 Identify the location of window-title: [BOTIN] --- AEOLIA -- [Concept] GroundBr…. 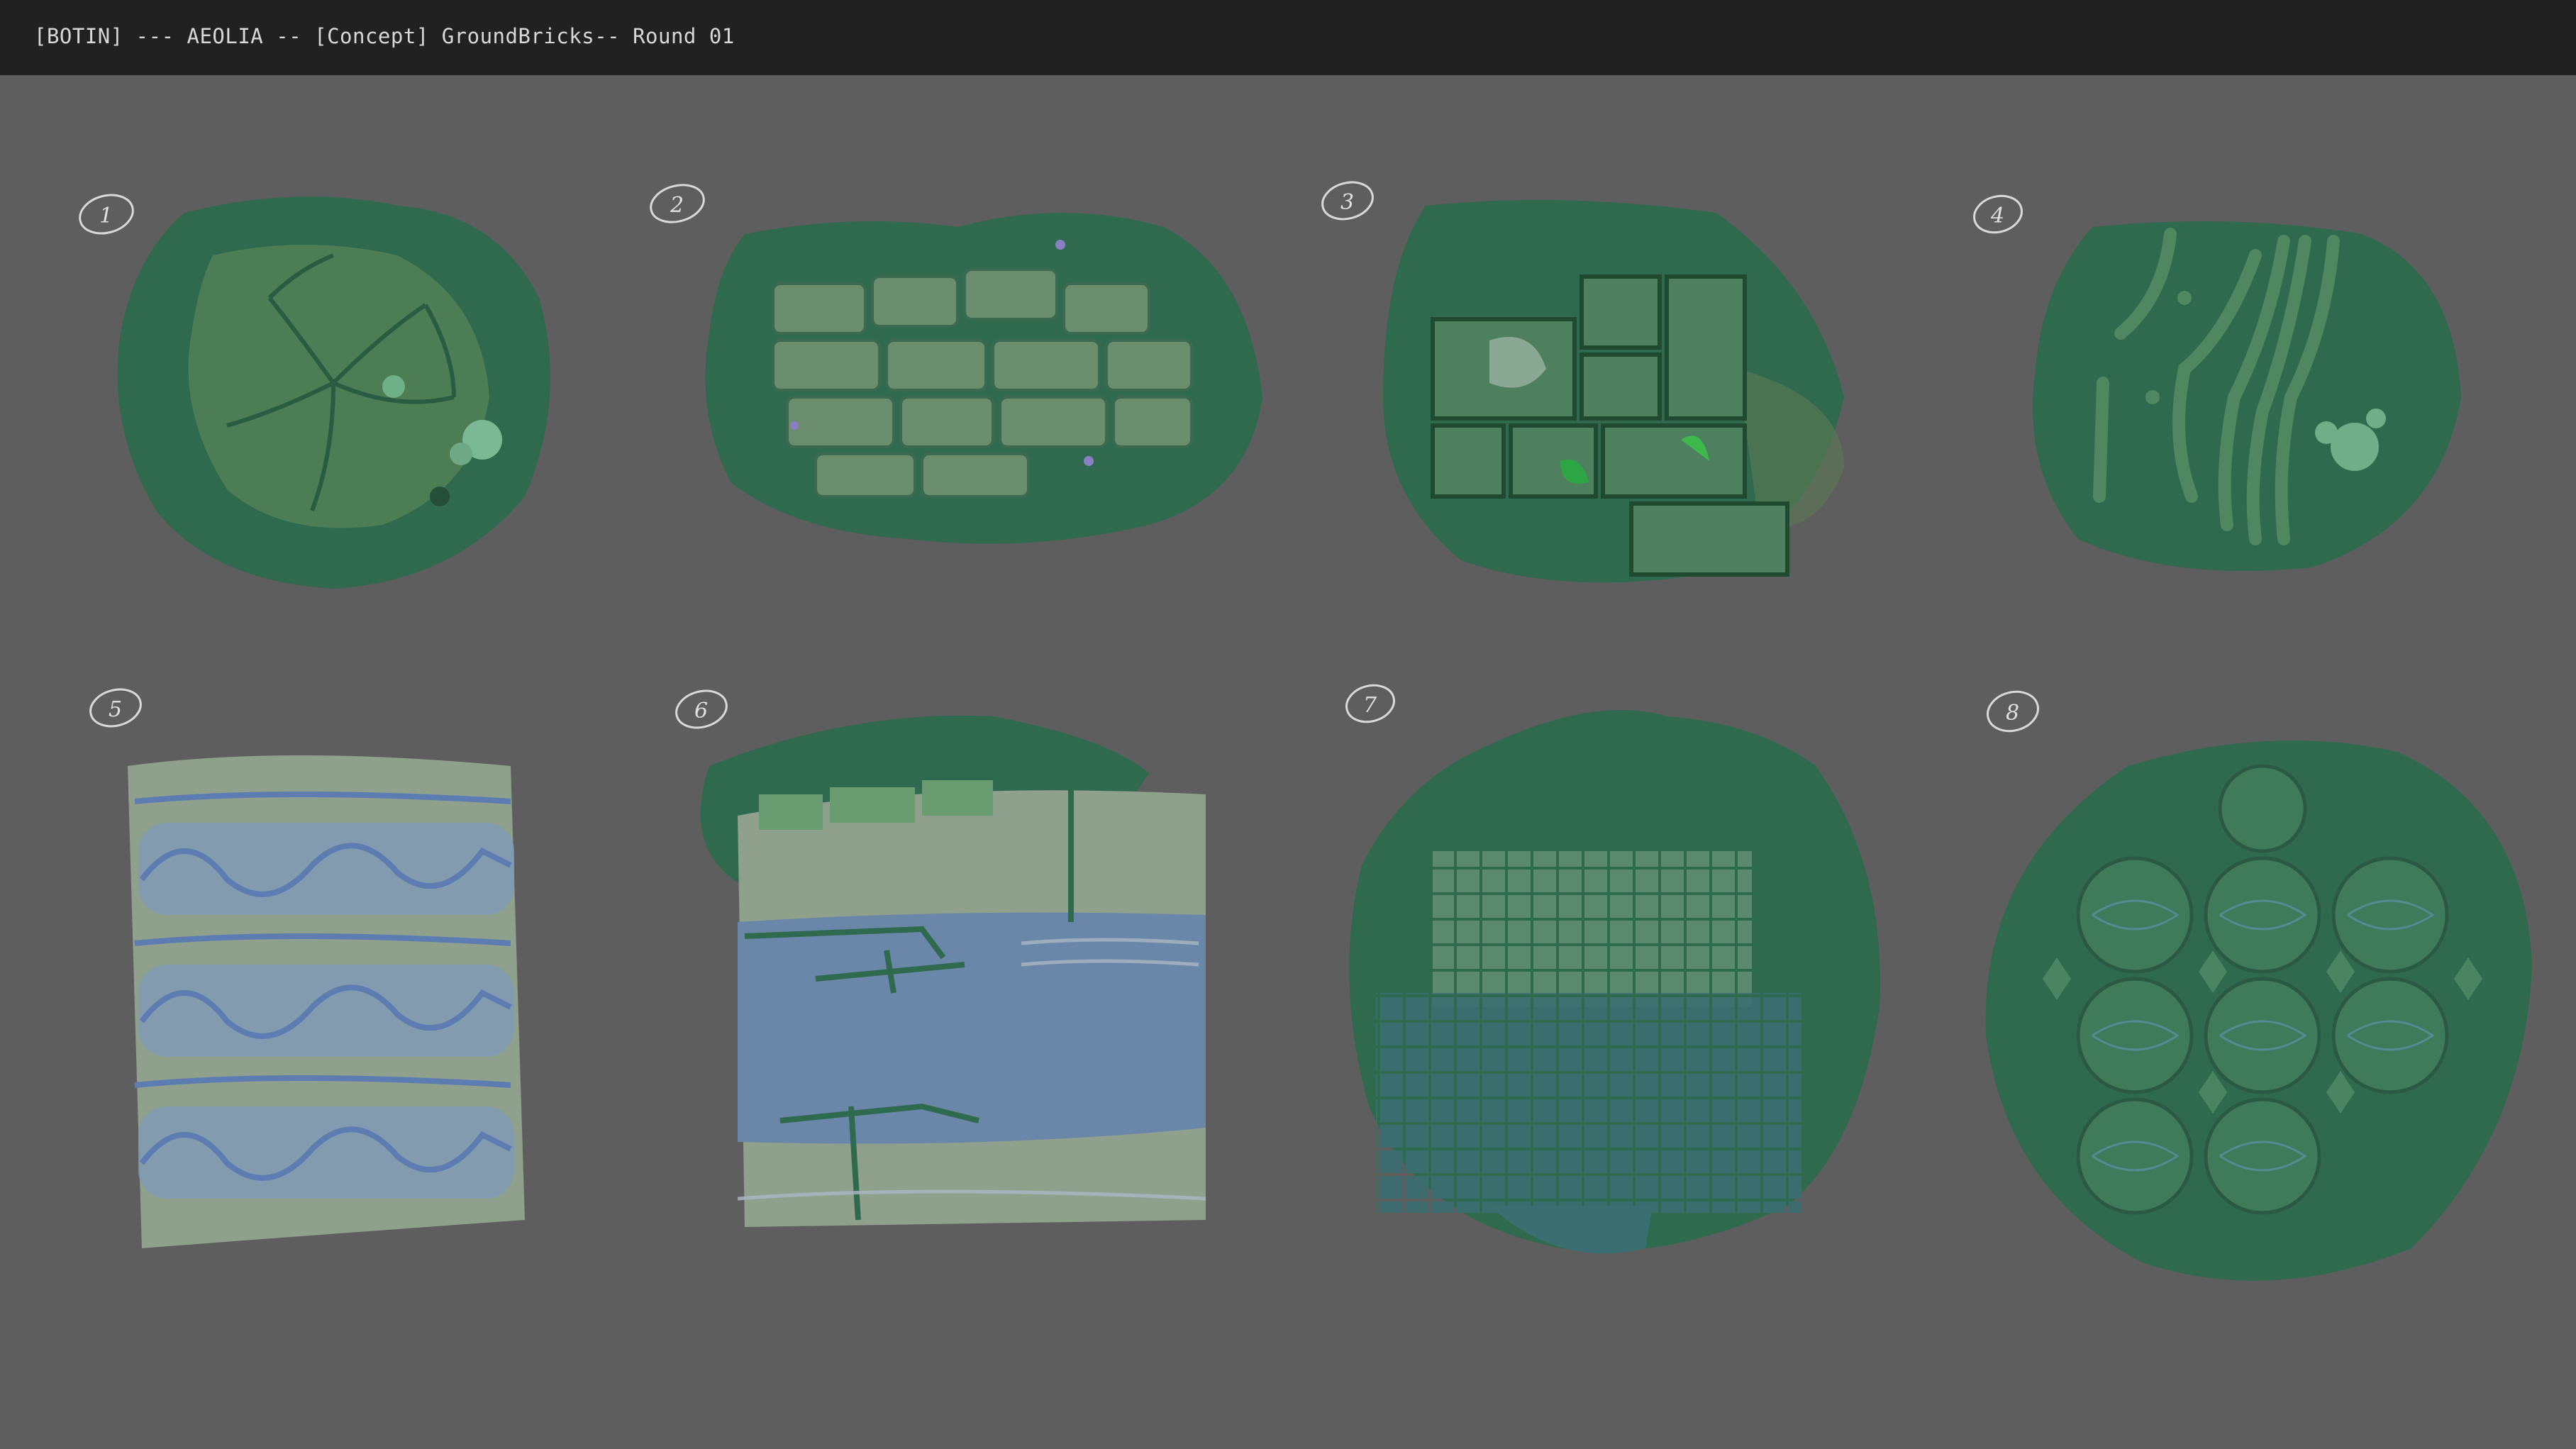
(384, 36).